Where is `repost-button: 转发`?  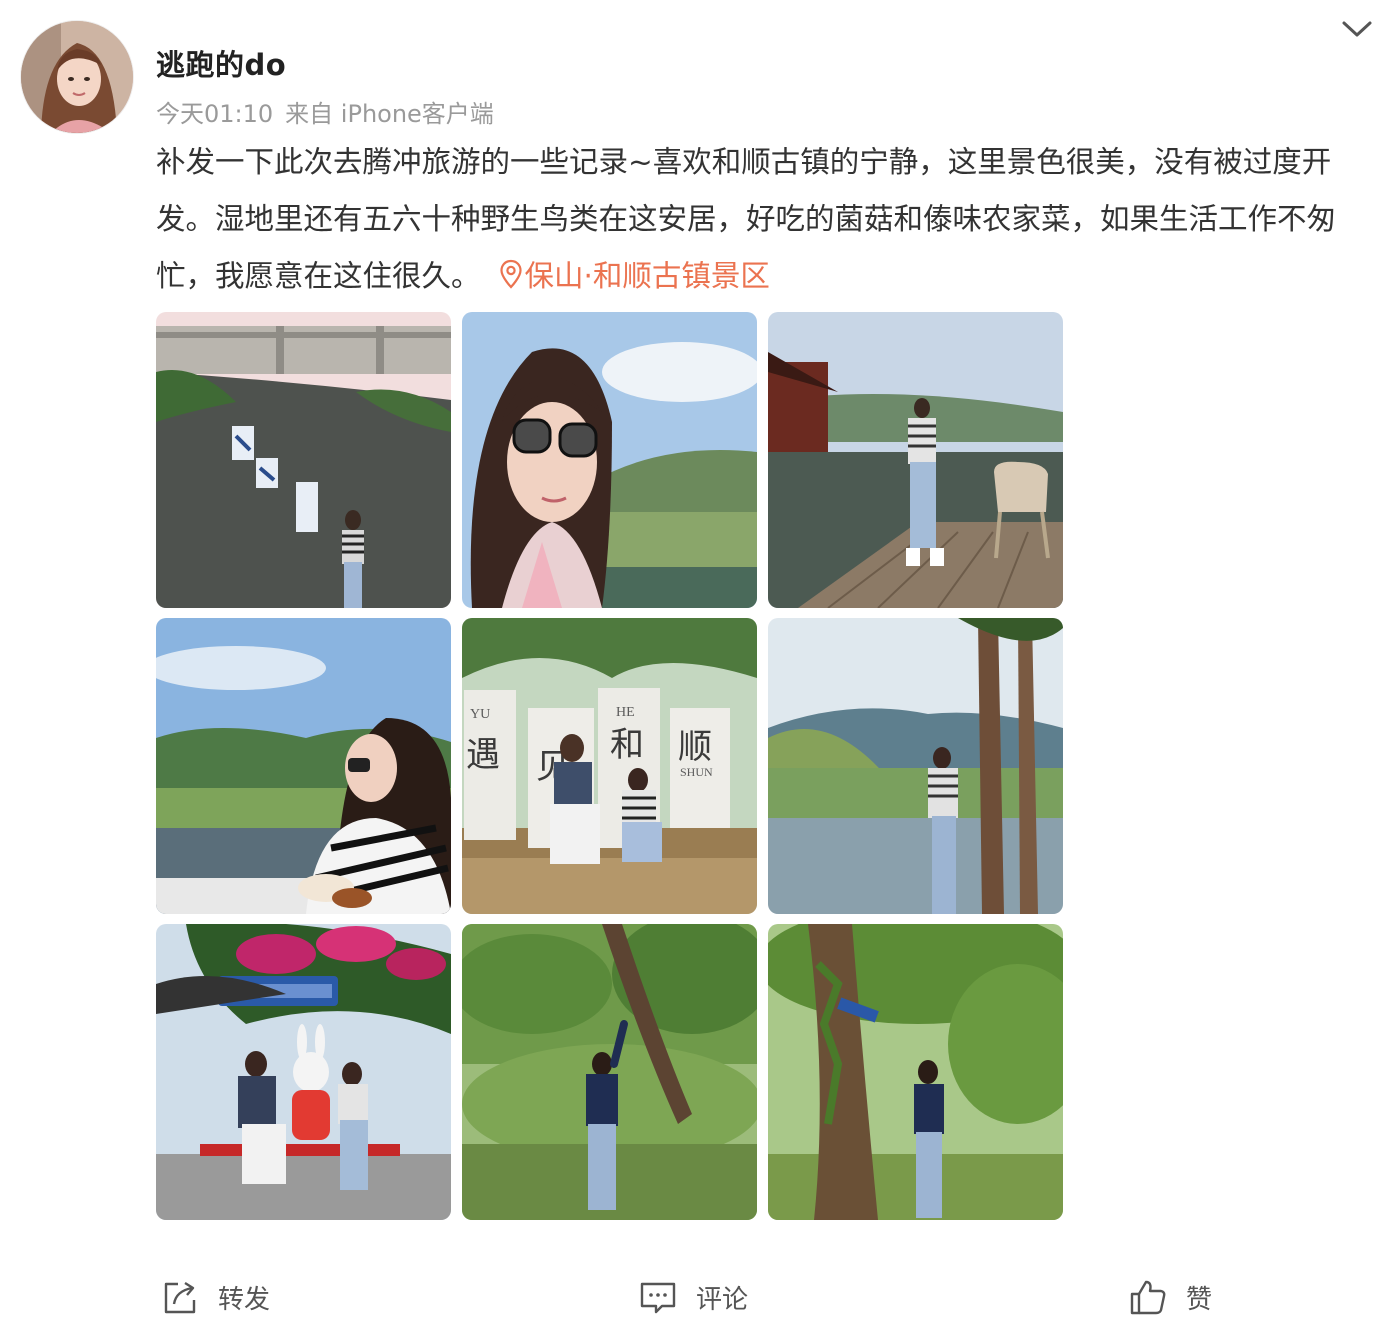
repost-button: 转发 is located at coordinates (215, 1297).